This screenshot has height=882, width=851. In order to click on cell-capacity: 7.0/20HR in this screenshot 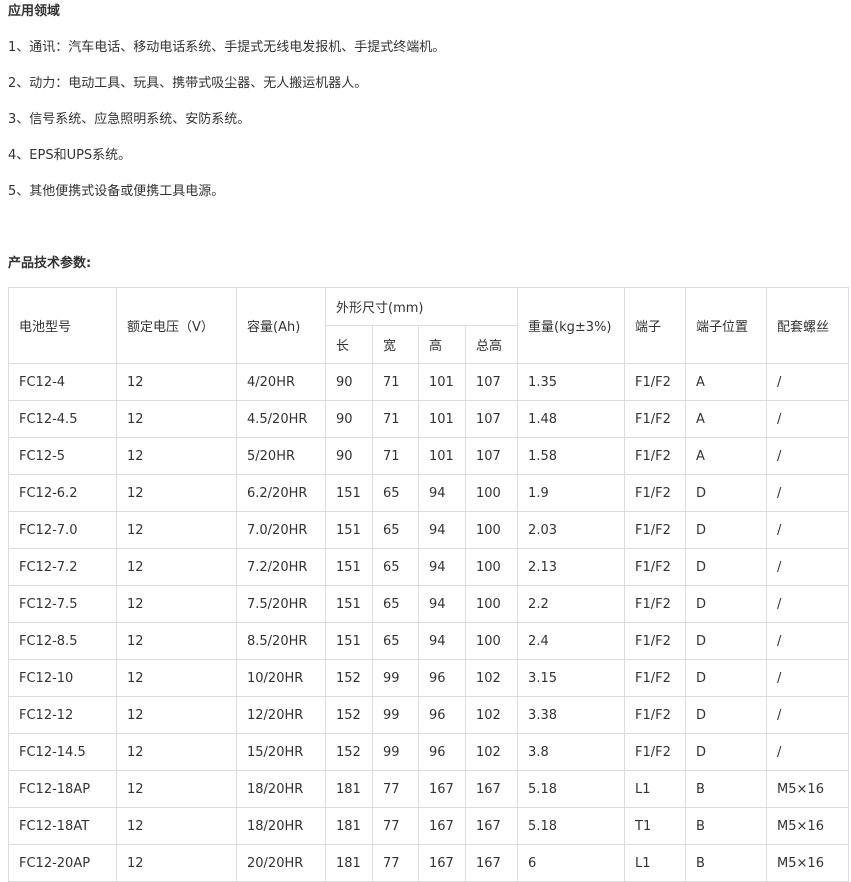, I will do `click(281, 530)`.